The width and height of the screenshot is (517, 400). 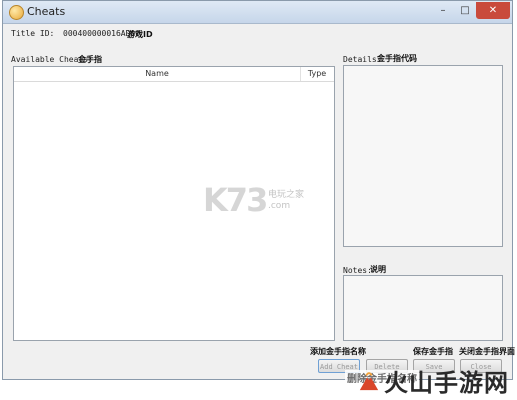 I want to click on details-label: Details:, so click(x=362, y=59).